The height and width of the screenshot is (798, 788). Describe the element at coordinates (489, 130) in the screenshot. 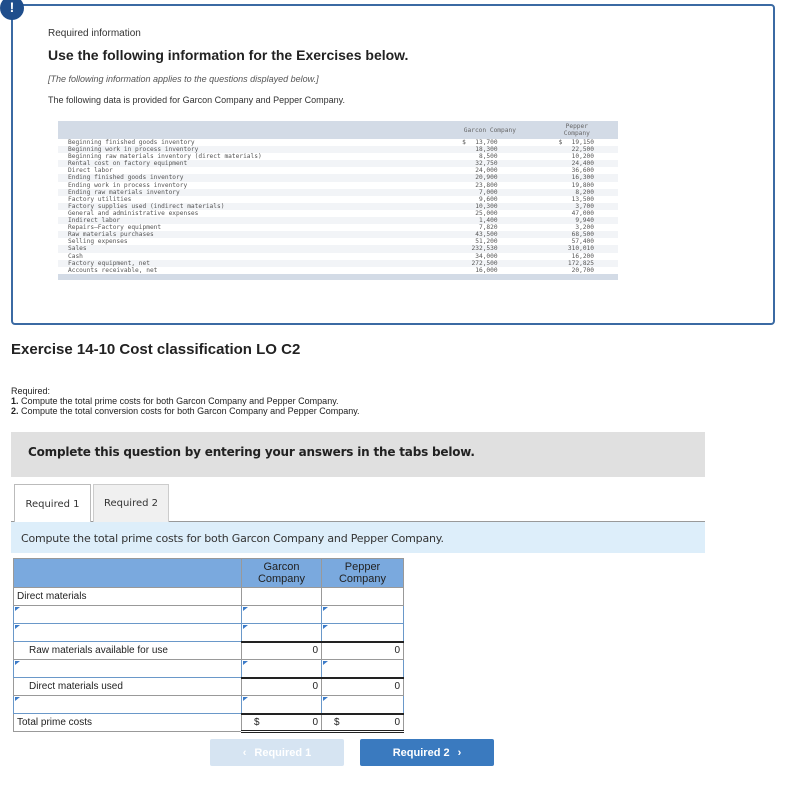

I see `header-garcon: Garcon Company` at that location.